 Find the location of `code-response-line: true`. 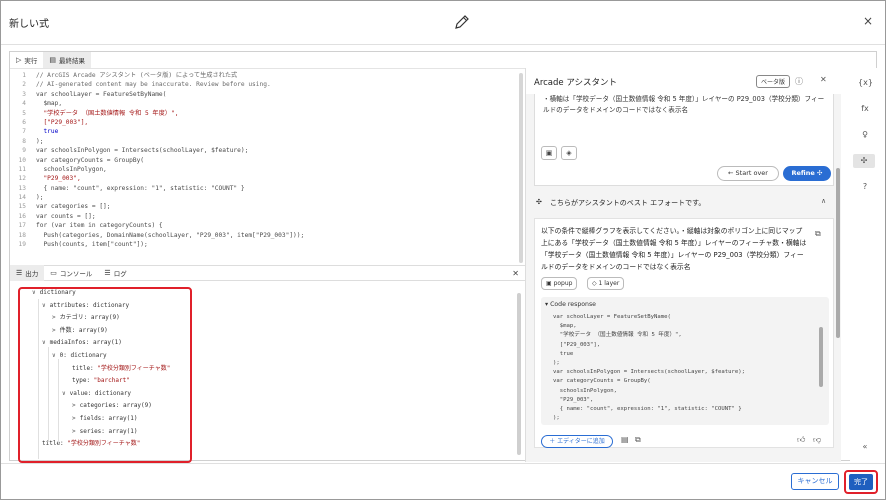

code-response-line: true is located at coordinates (563, 353).